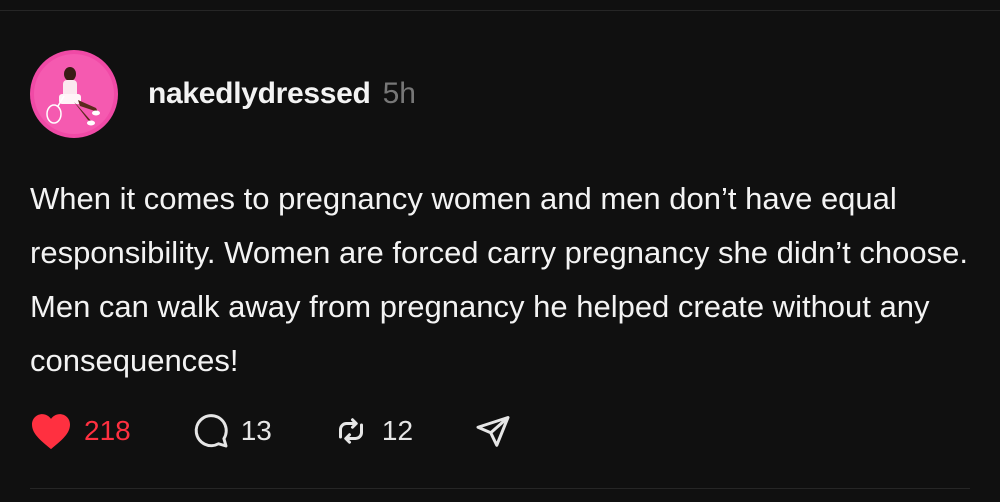 The height and width of the screenshot is (502, 1000). I want to click on heart-icon, so click(51, 431).